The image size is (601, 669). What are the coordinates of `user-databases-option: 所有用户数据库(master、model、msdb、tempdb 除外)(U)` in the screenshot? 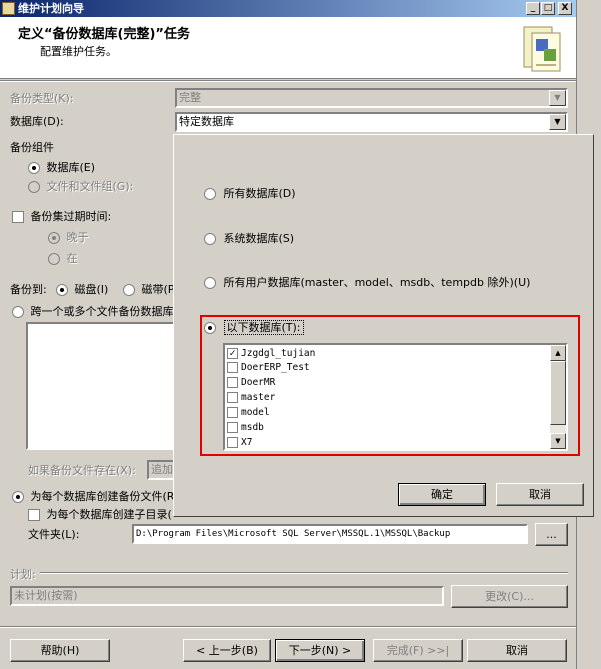 It's located at (367, 282).